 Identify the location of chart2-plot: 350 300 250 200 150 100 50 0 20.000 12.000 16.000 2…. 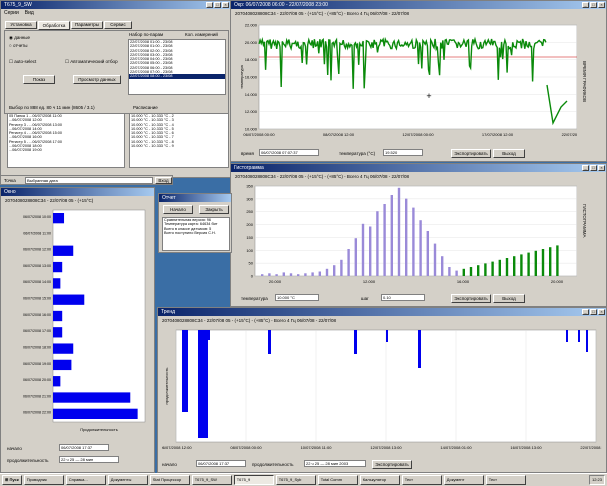
(407, 236).